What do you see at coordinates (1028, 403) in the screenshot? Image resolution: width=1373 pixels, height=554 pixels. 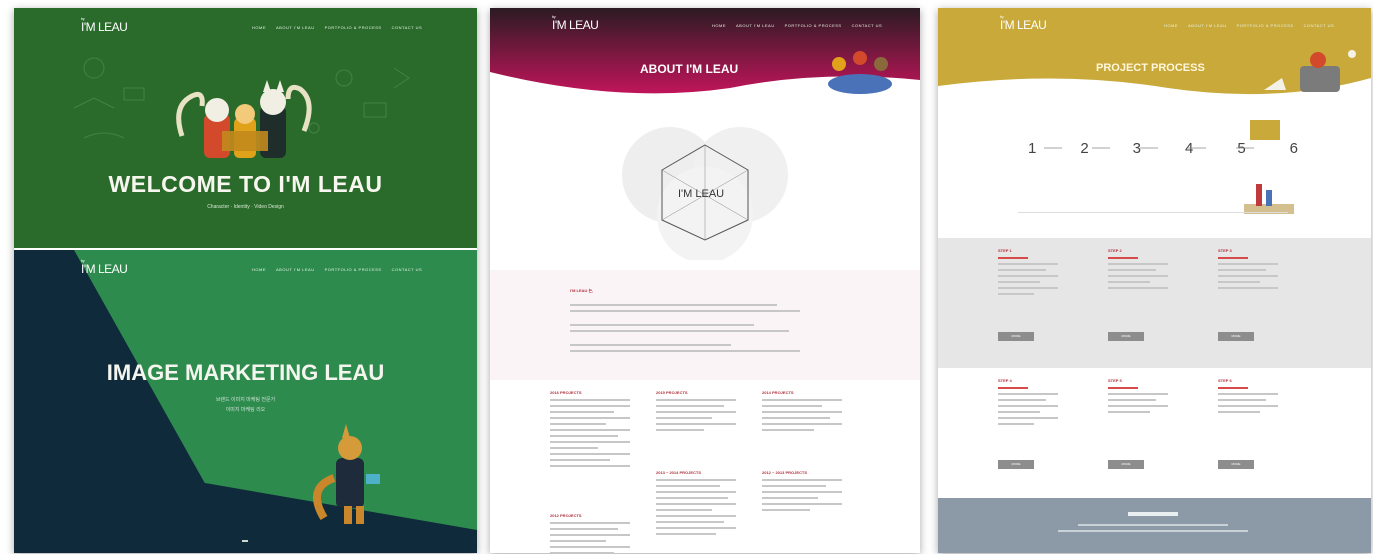 I see `step-card-4: STEP 4` at bounding box center [1028, 403].